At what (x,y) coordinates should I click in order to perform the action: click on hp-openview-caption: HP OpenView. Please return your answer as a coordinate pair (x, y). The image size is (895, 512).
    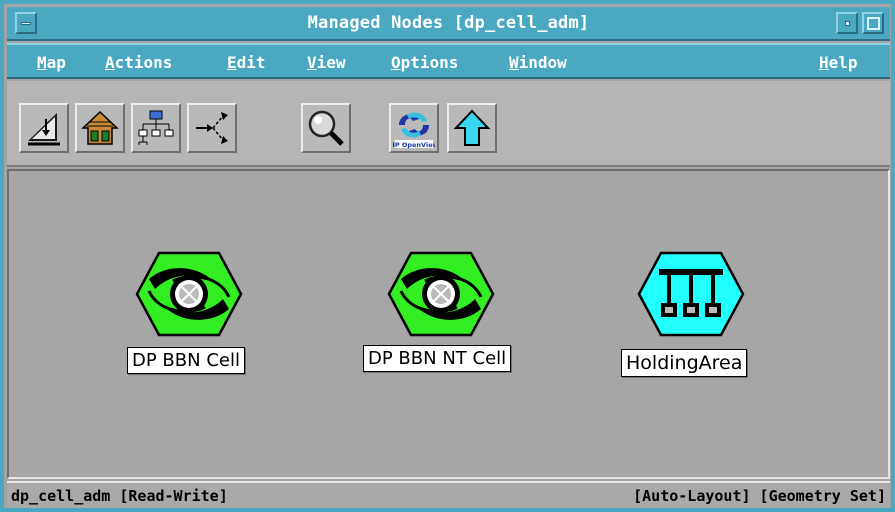
    Looking at the image, I should click on (414, 145).